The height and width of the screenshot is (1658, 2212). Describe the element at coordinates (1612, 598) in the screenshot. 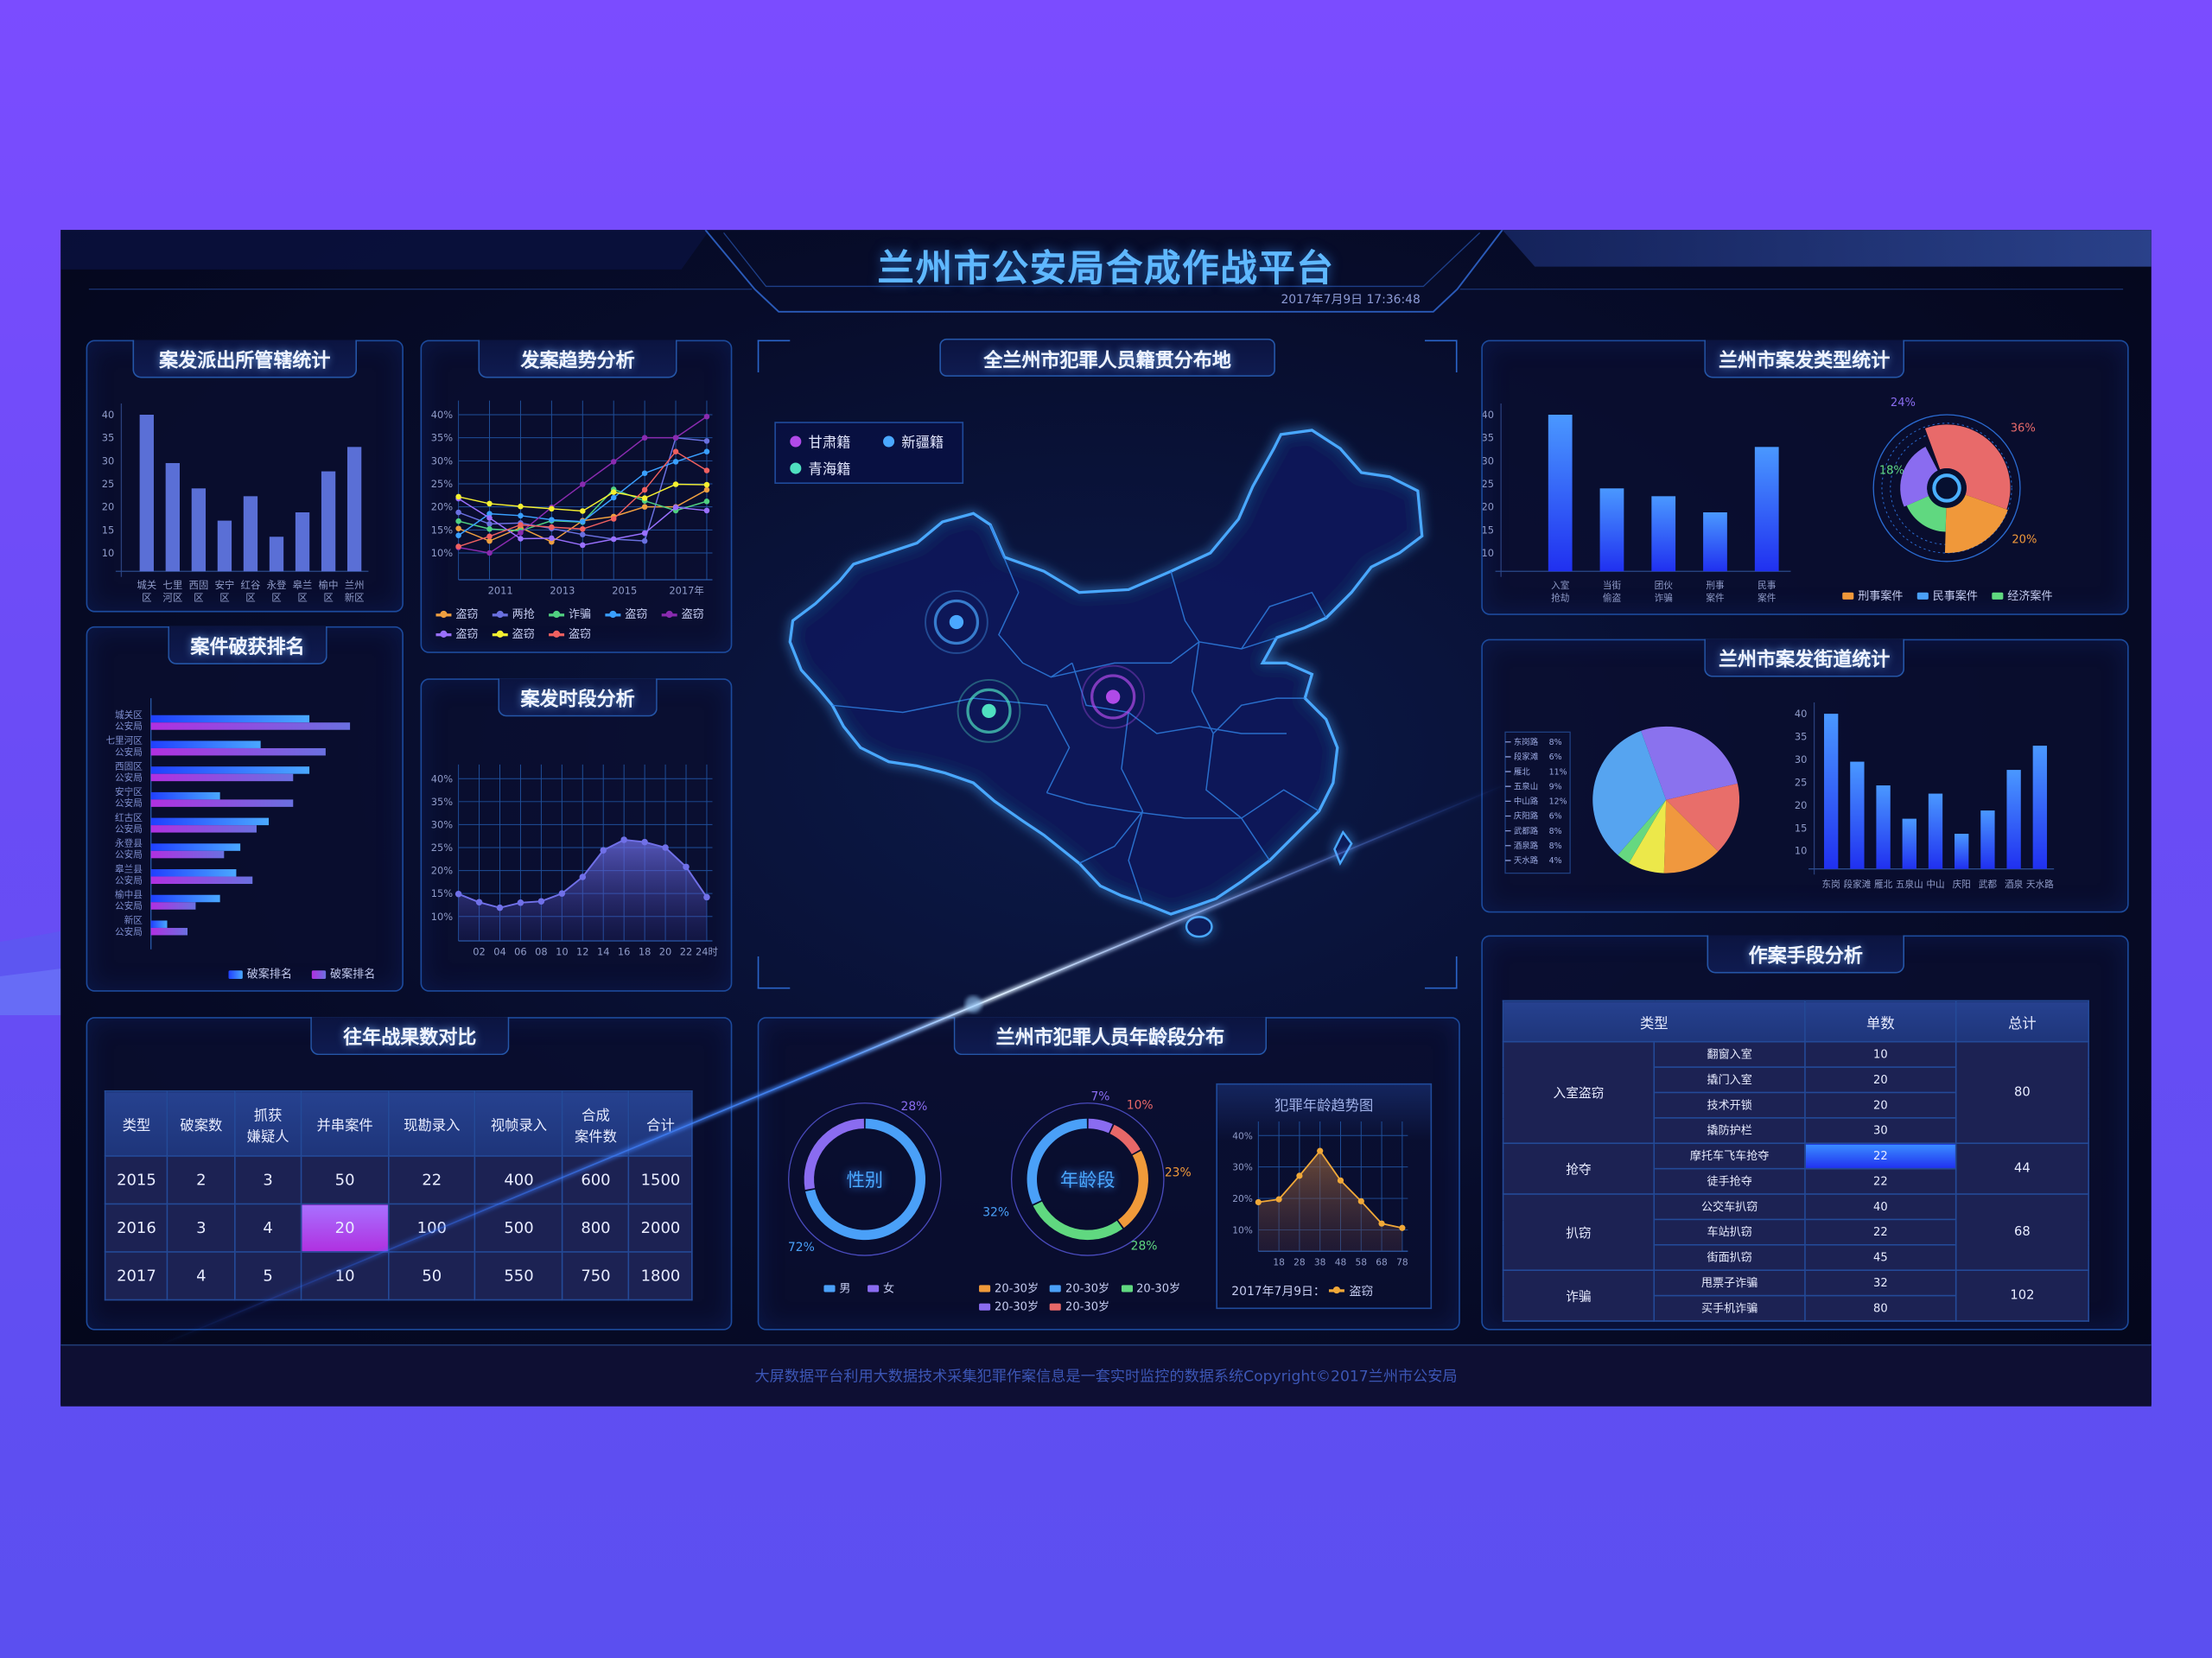

I see `x-tick-label: 偷盗` at that location.